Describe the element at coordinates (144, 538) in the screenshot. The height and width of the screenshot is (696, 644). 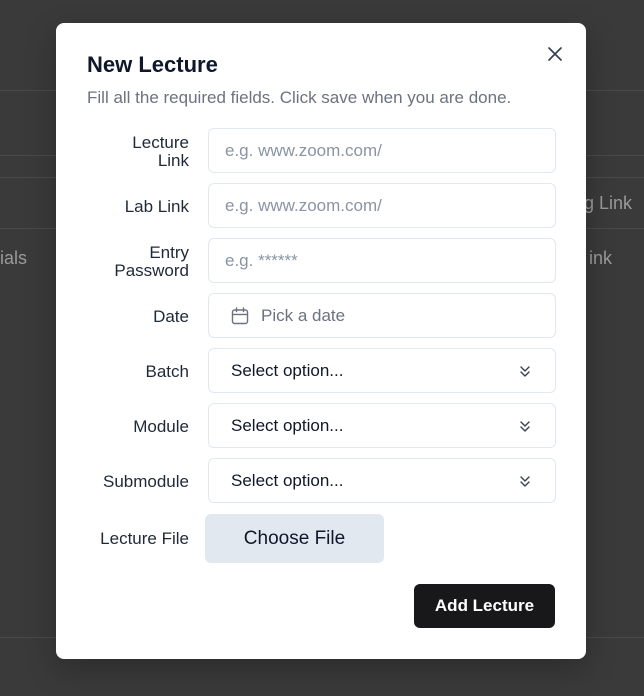
I see `lecture-file-label: Lecture File` at that location.